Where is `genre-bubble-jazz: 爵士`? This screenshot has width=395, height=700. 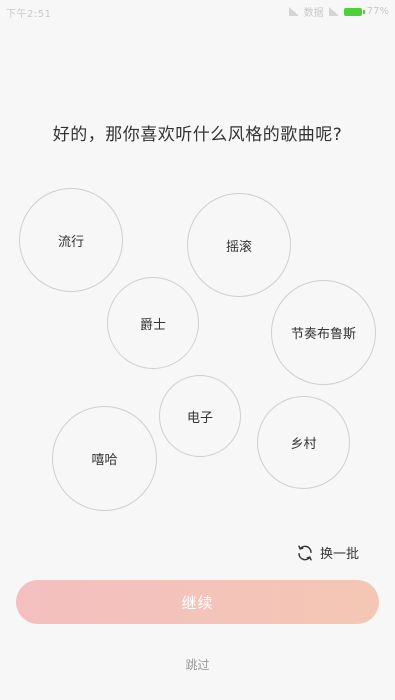 genre-bubble-jazz: 爵士 is located at coordinates (153, 323).